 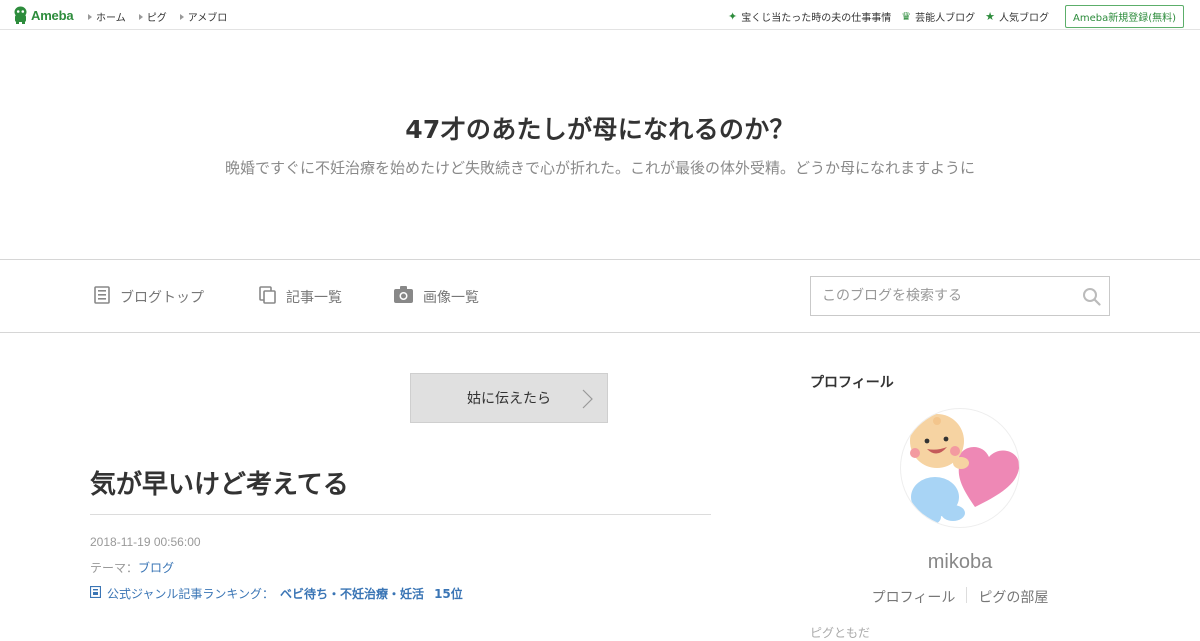 What do you see at coordinates (267, 297) in the screenshot?
I see `copy-documents-icon` at bounding box center [267, 297].